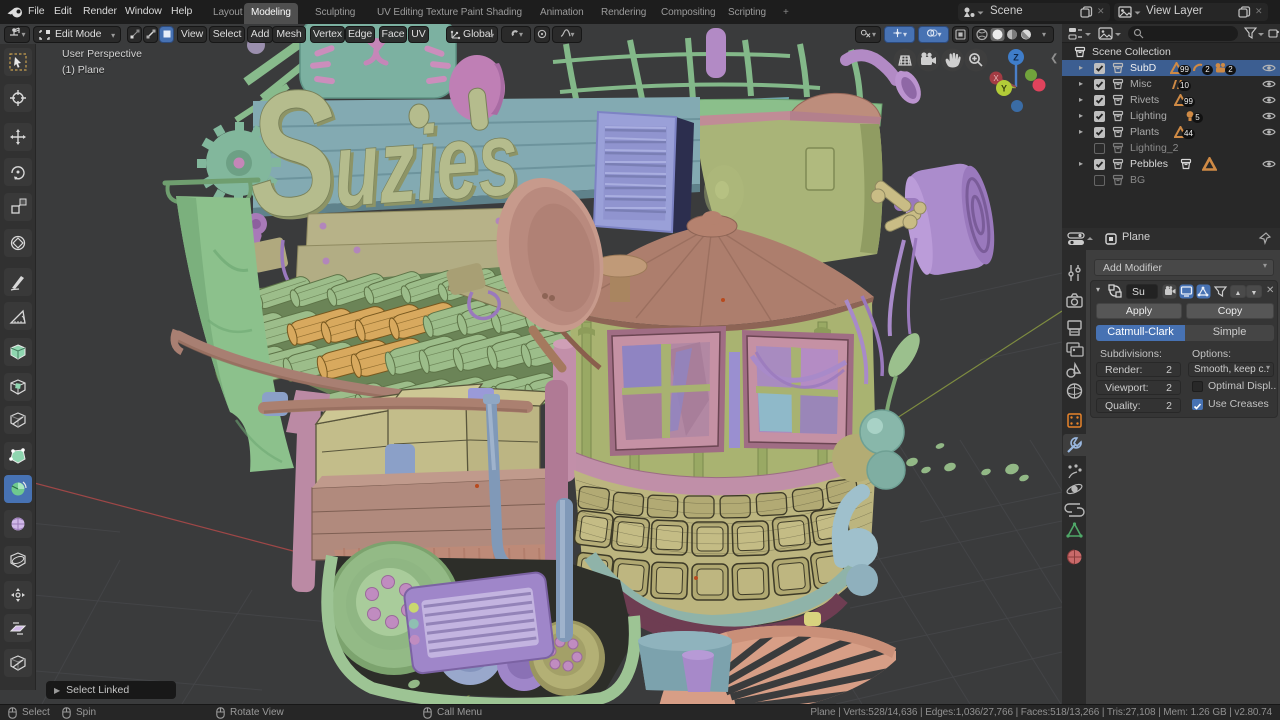 The height and width of the screenshot is (720, 1280). Describe the element at coordinates (996, 78) in the screenshot. I see `svg-text: X` at that location.